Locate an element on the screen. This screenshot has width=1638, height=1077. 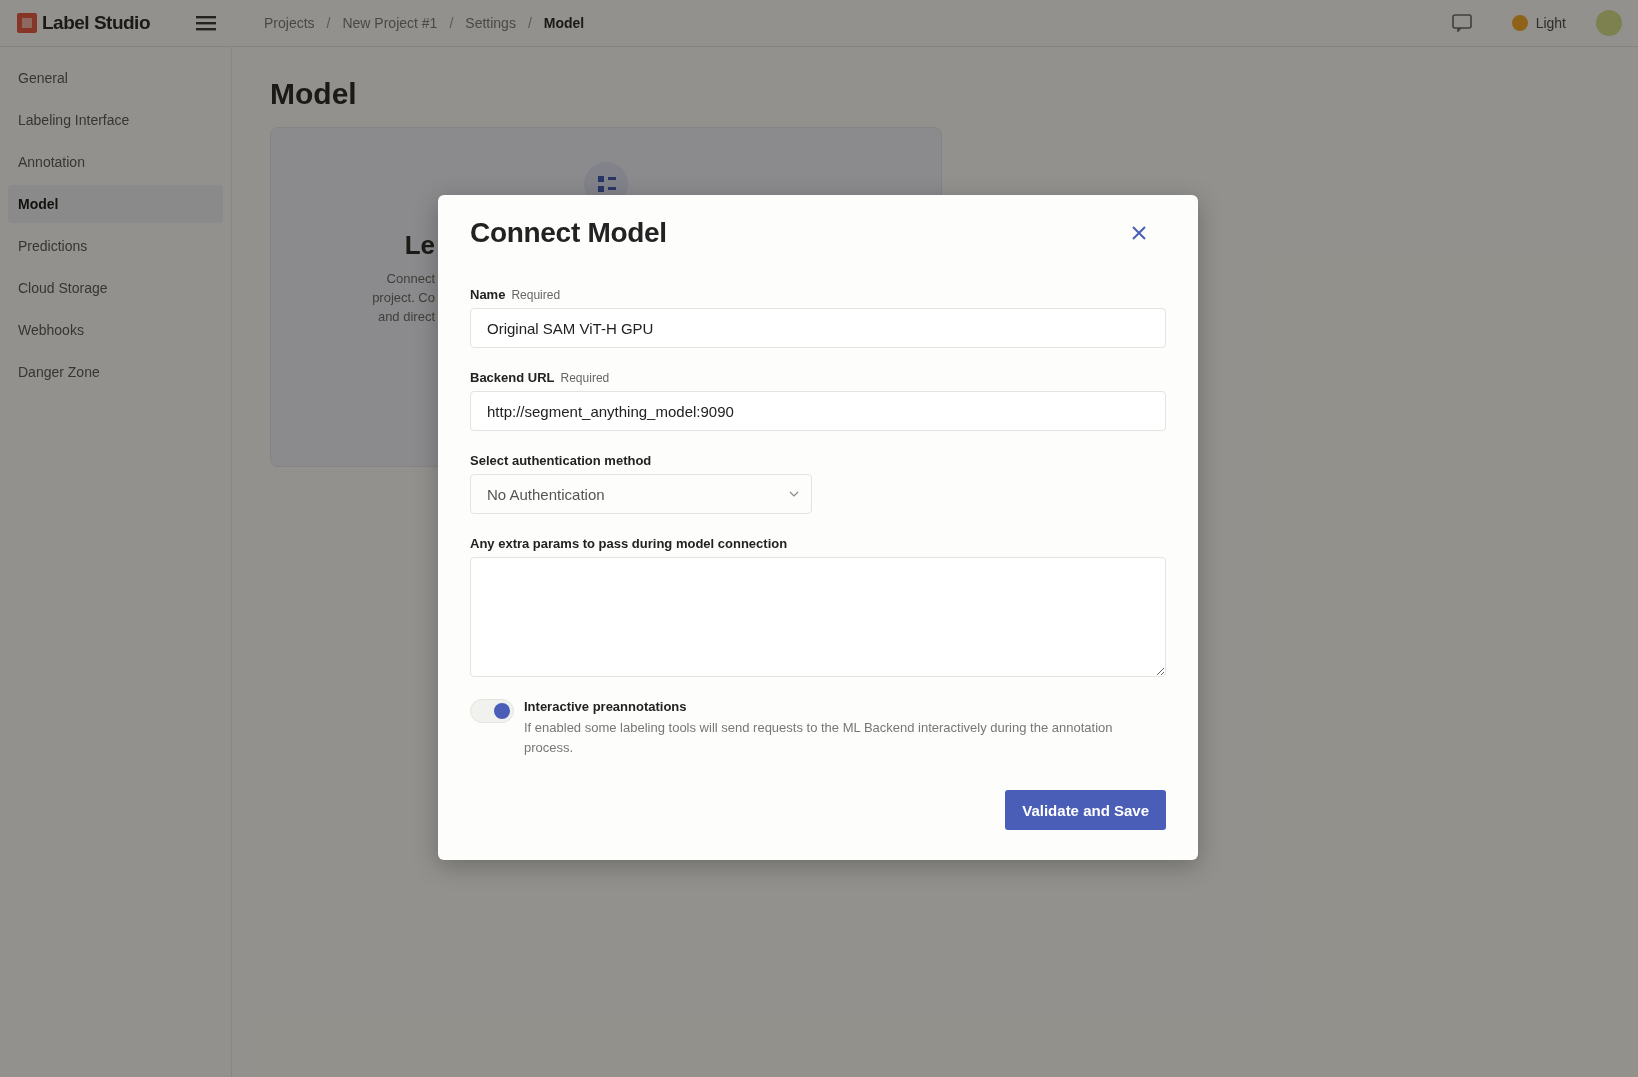
toggle-switch is located at coordinates (492, 711).